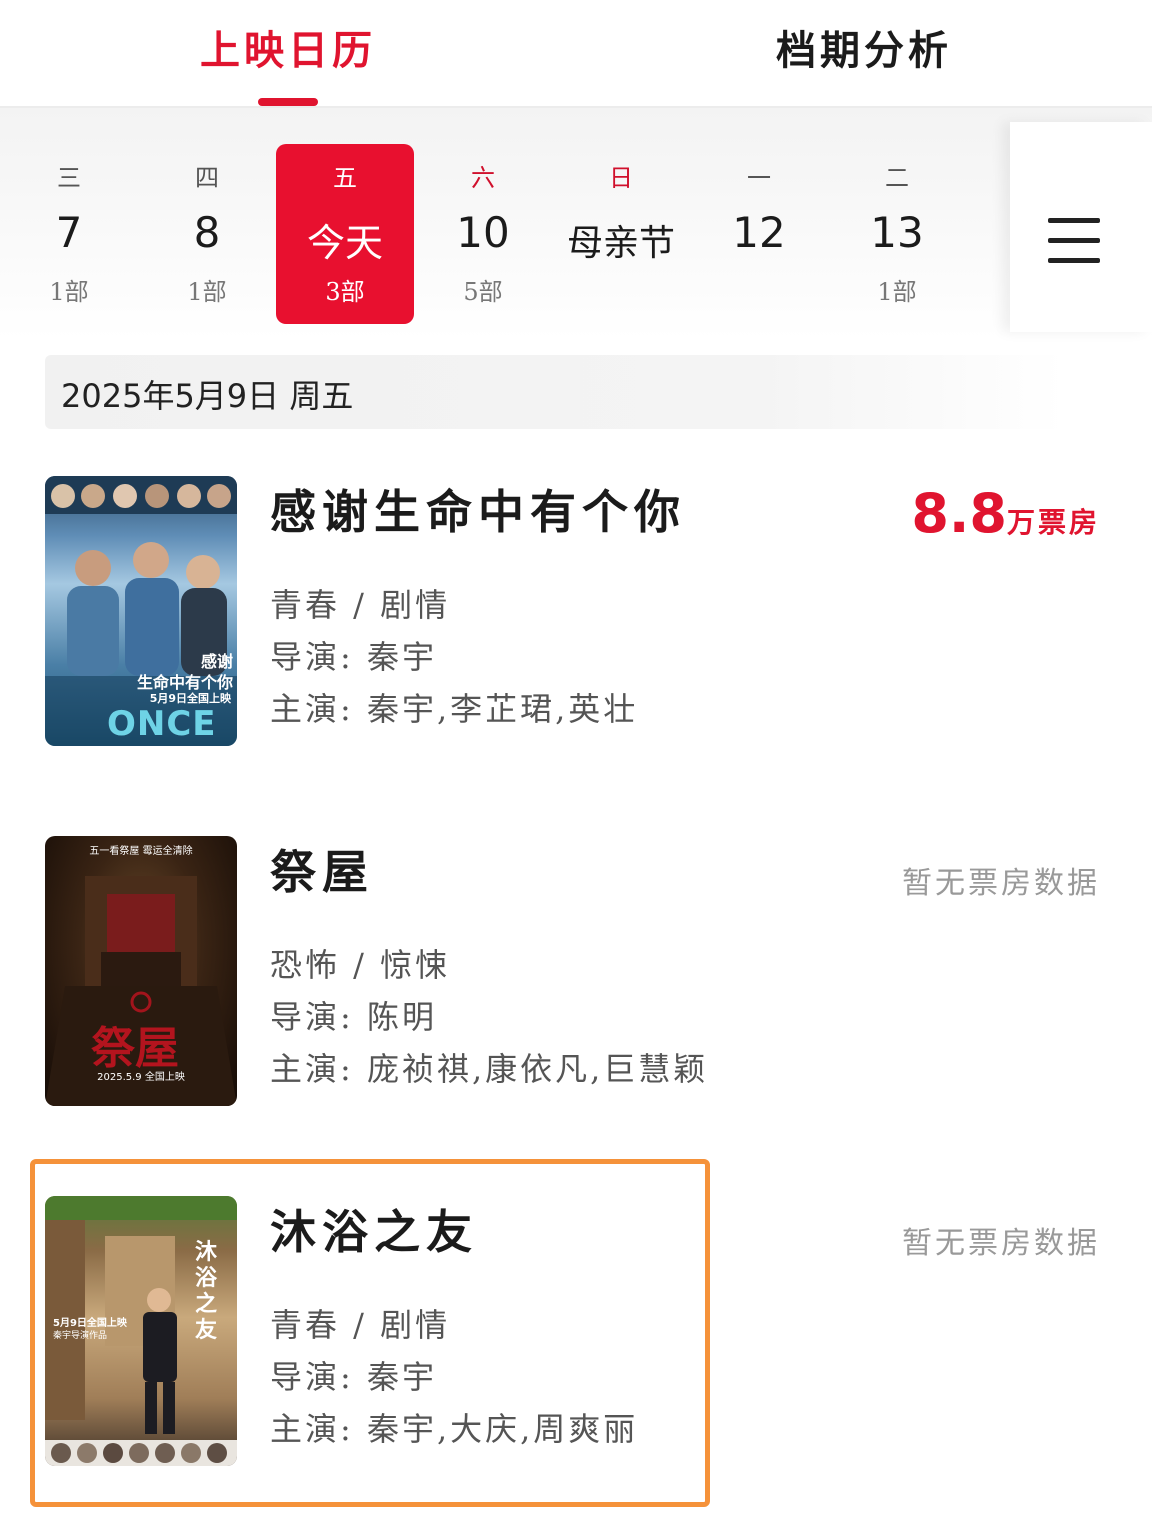 The height and width of the screenshot is (1526, 1152). I want to click on calendar-day: 六 10 5部, so click(483, 234).